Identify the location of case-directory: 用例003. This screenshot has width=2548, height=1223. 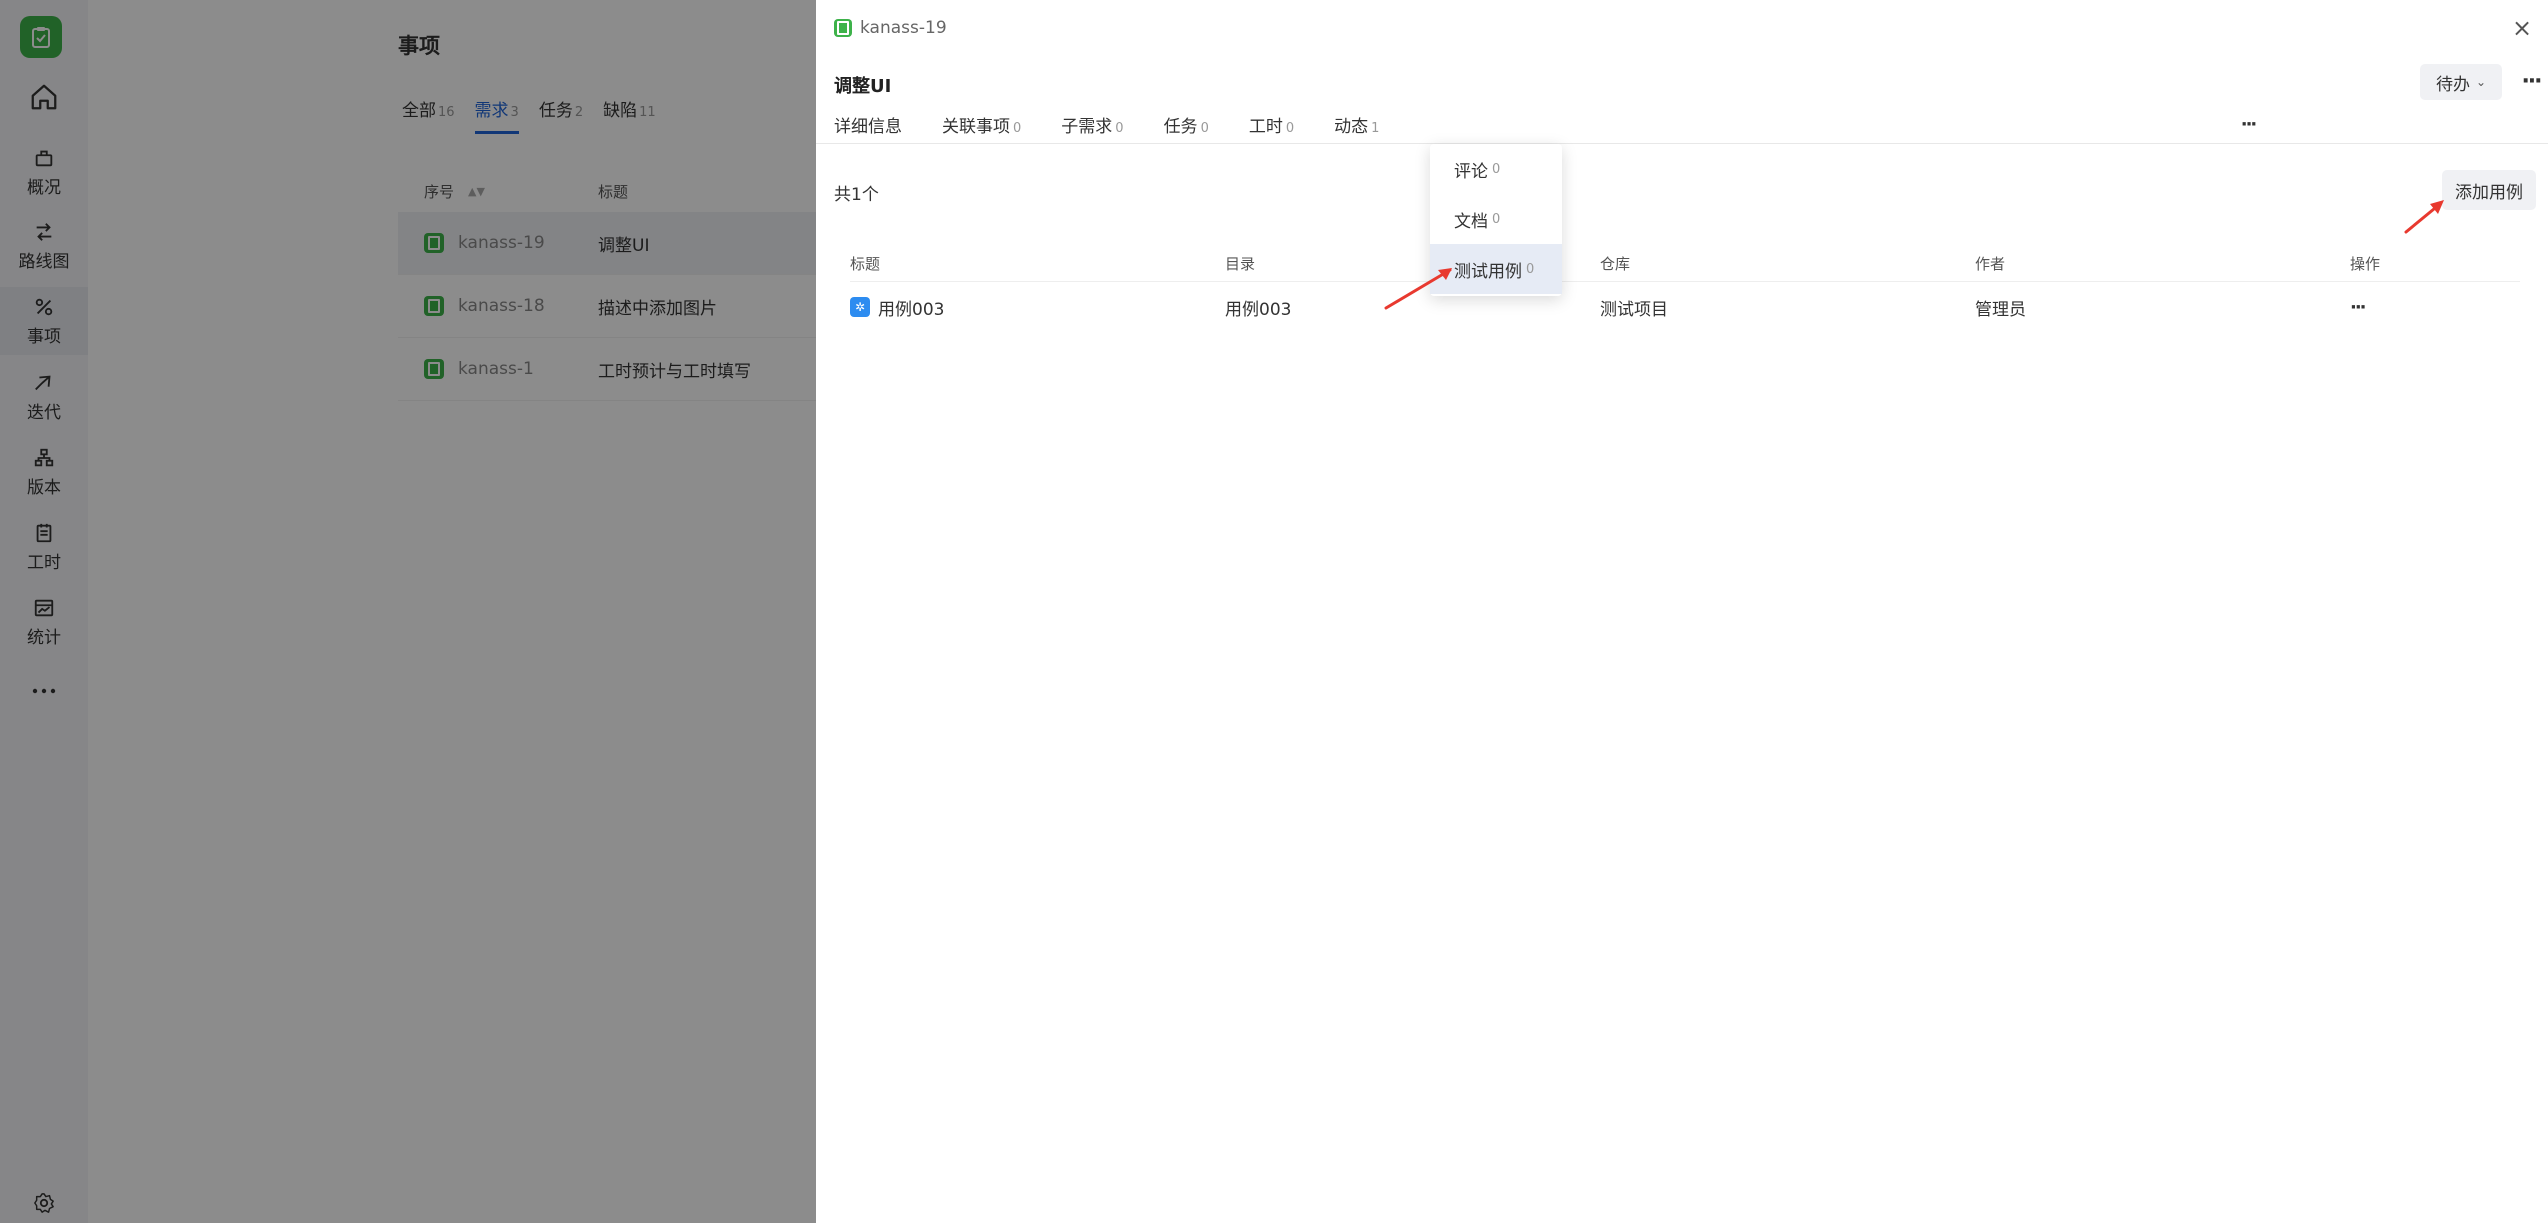
(1258, 309).